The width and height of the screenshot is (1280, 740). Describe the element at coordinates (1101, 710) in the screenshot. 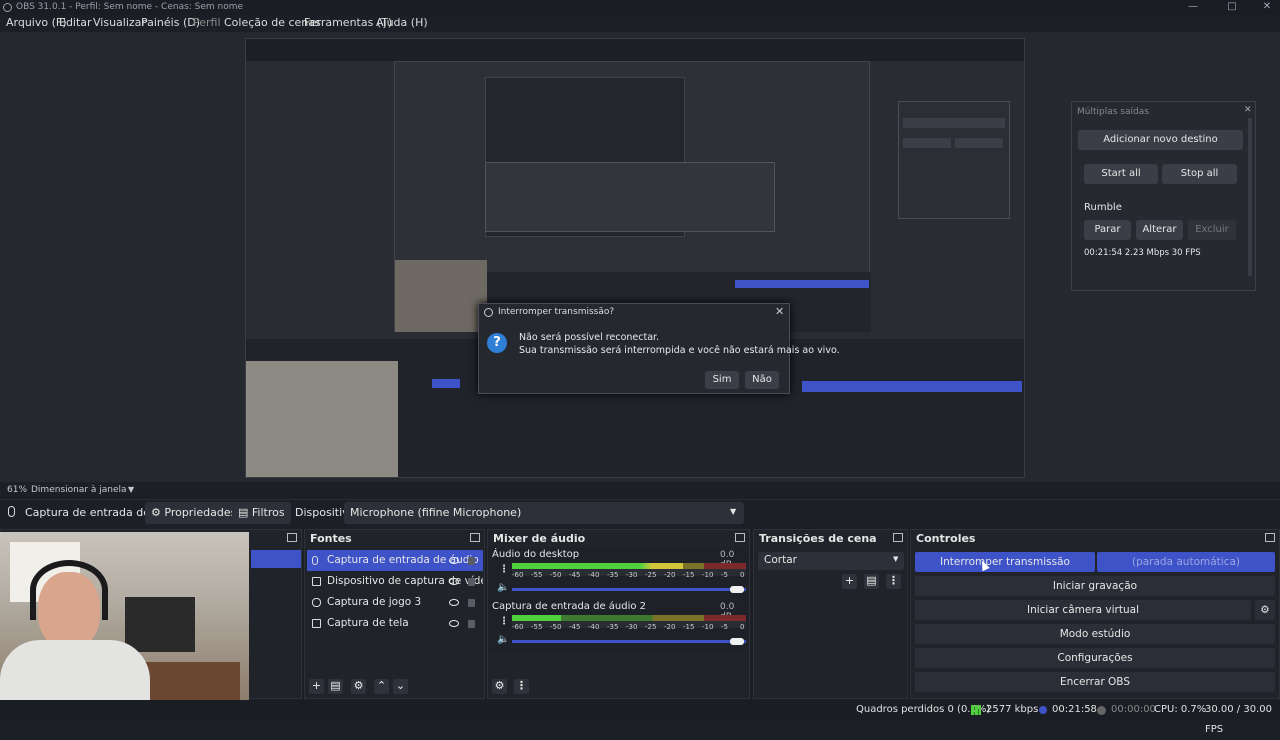

I see `recording-icon` at that location.